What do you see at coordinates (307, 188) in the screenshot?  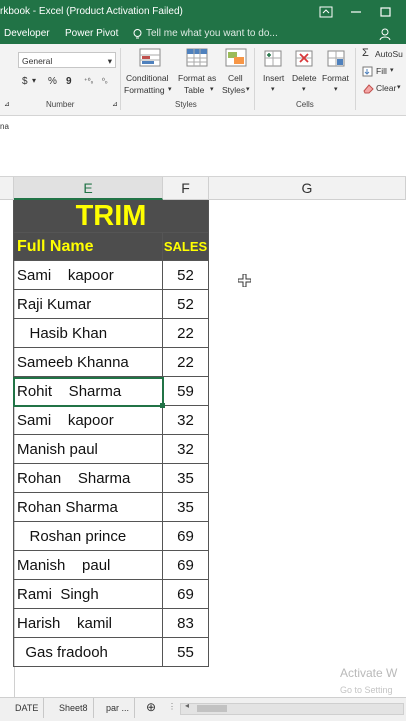 I see `column-header-g: G` at bounding box center [307, 188].